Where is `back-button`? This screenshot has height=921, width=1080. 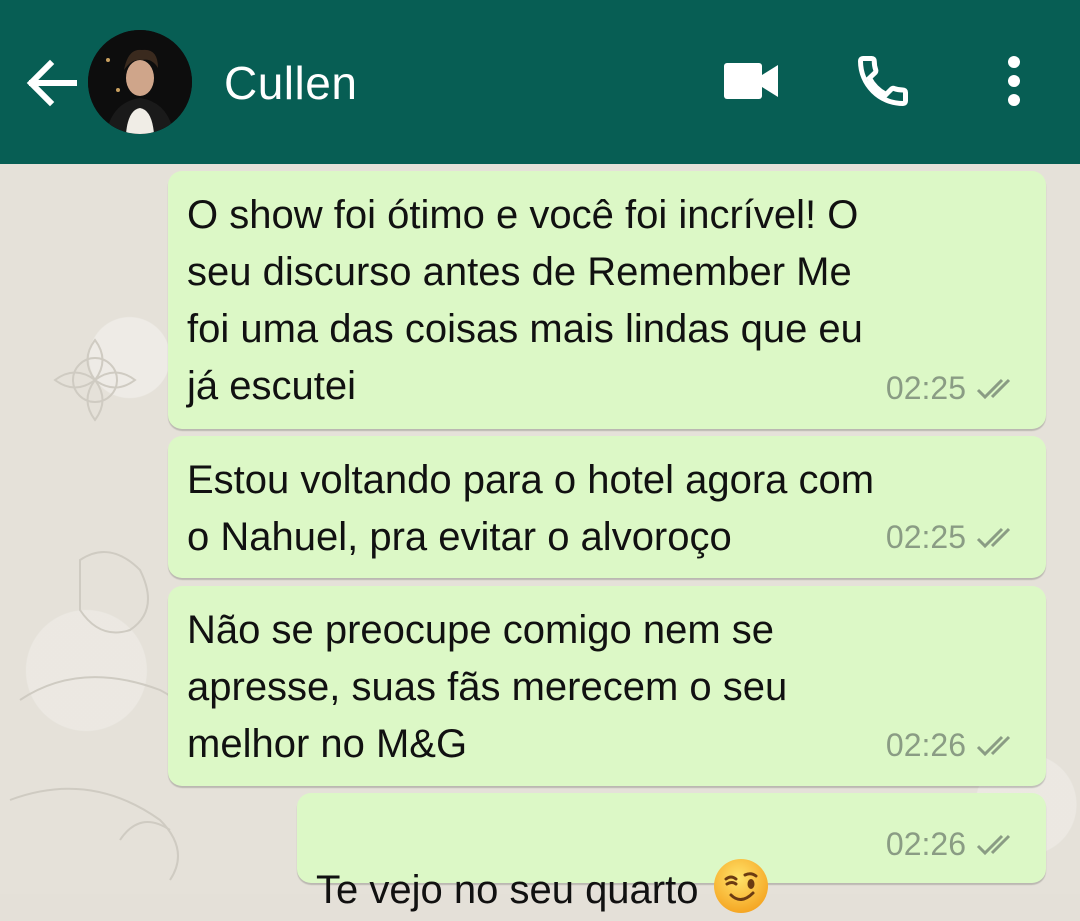 back-button is located at coordinates (52, 83).